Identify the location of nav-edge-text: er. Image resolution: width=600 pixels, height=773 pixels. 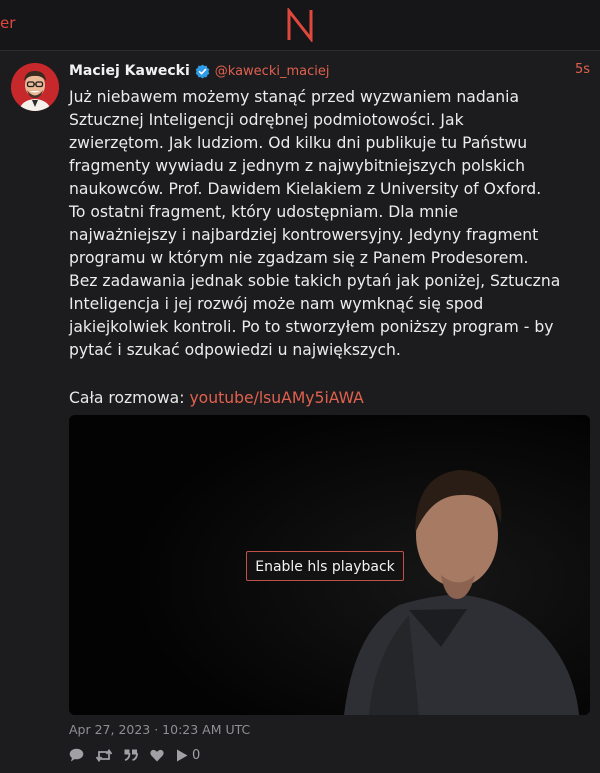
(7, 23).